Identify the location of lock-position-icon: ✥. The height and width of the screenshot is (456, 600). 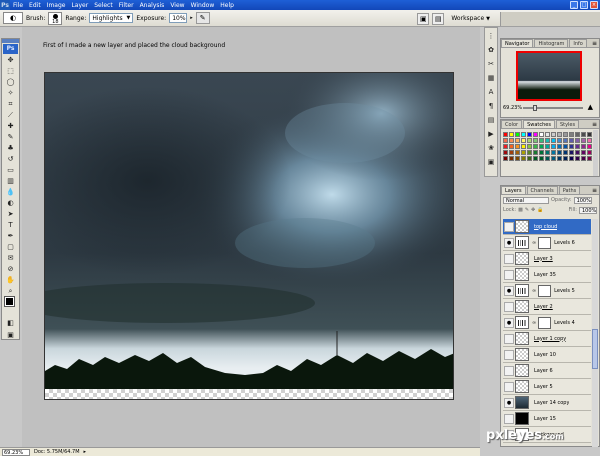
(533, 210).